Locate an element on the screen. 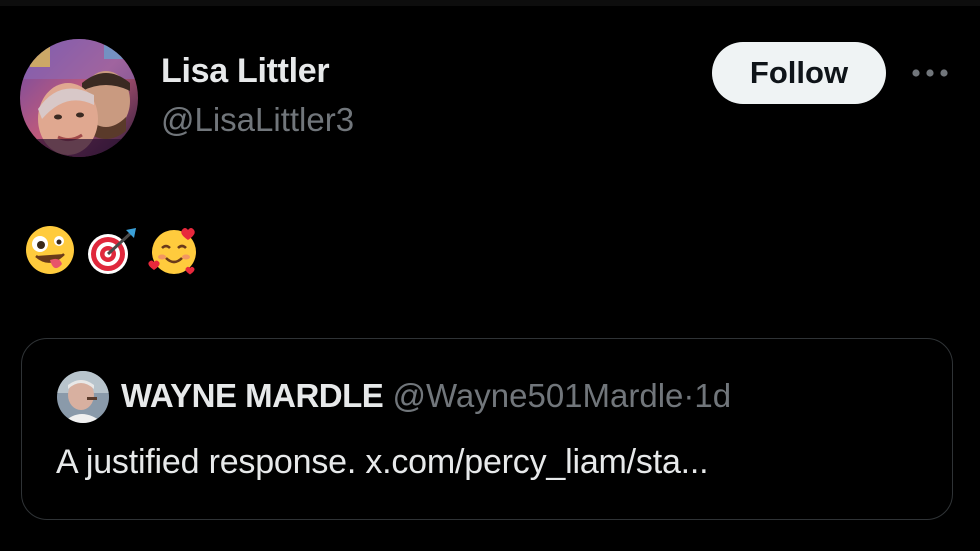 The height and width of the screenshot is (551, 980). more-horizontal-icon is located at coordinates (930, 73).